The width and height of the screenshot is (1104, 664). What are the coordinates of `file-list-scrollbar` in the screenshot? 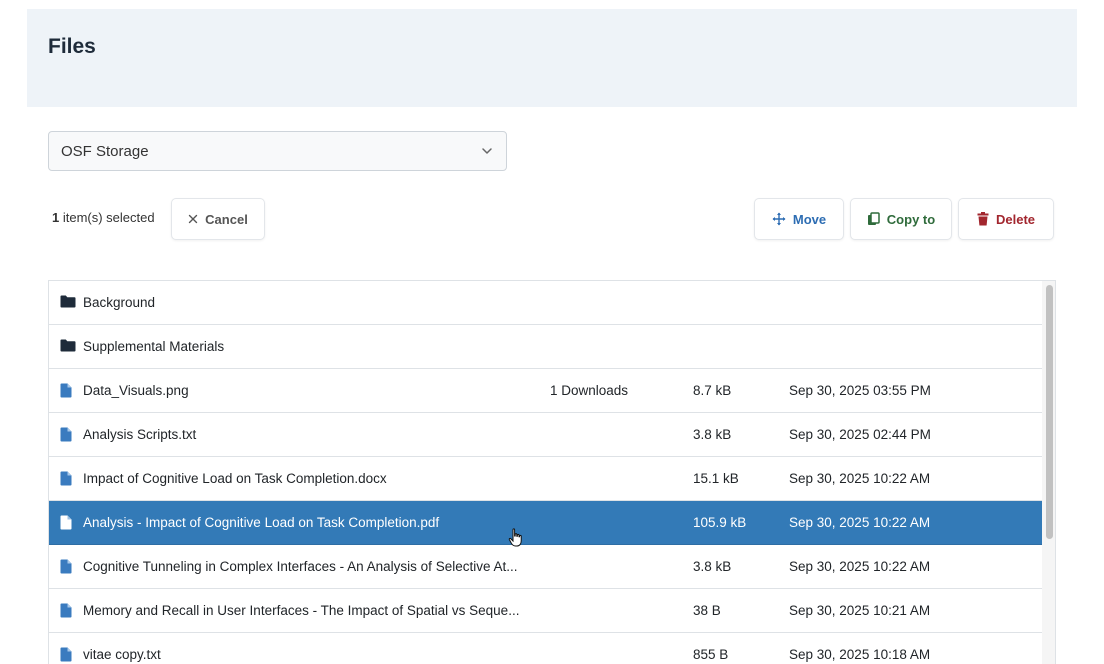 It's located at (1048, 472).